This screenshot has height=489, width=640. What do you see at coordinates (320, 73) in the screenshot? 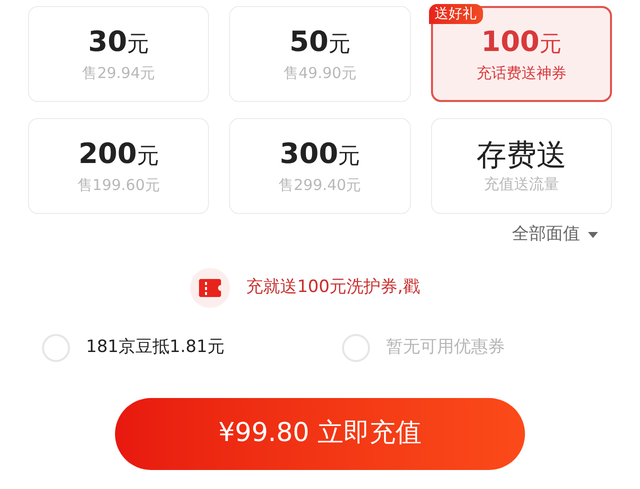
I see `card-subtitle: 售49.90元` at bounding box center [320, 73].